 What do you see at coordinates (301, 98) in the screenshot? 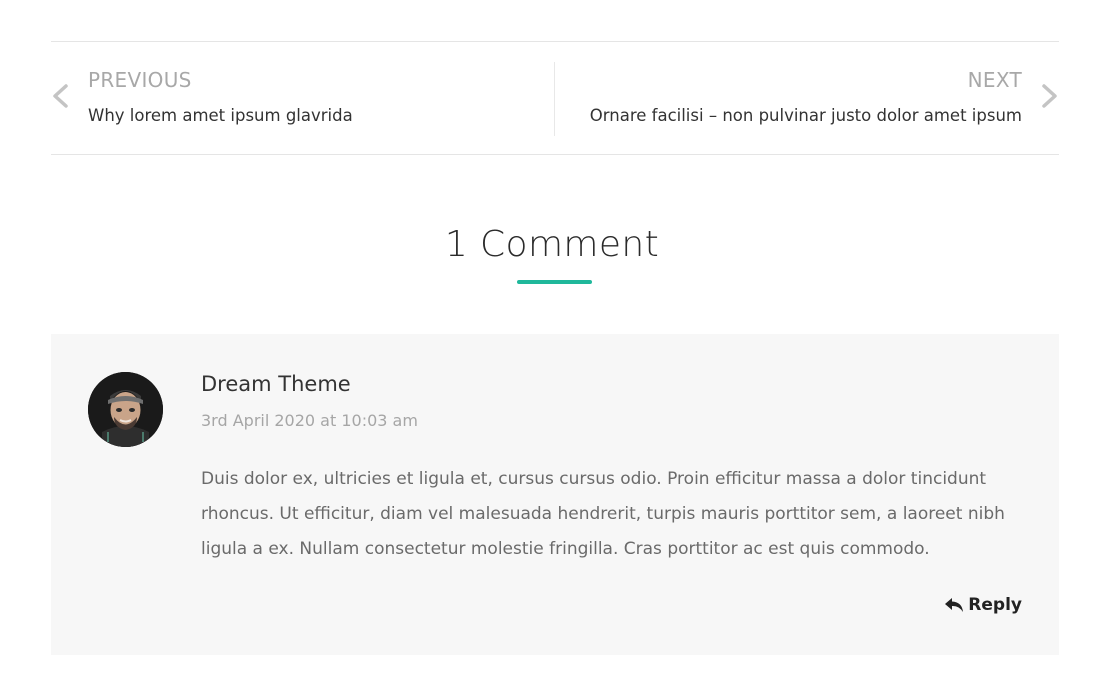
I see `previous-post-link: PREVIOUS Why lorem amet ipsum glavrida` at bounding box center [301, 98].